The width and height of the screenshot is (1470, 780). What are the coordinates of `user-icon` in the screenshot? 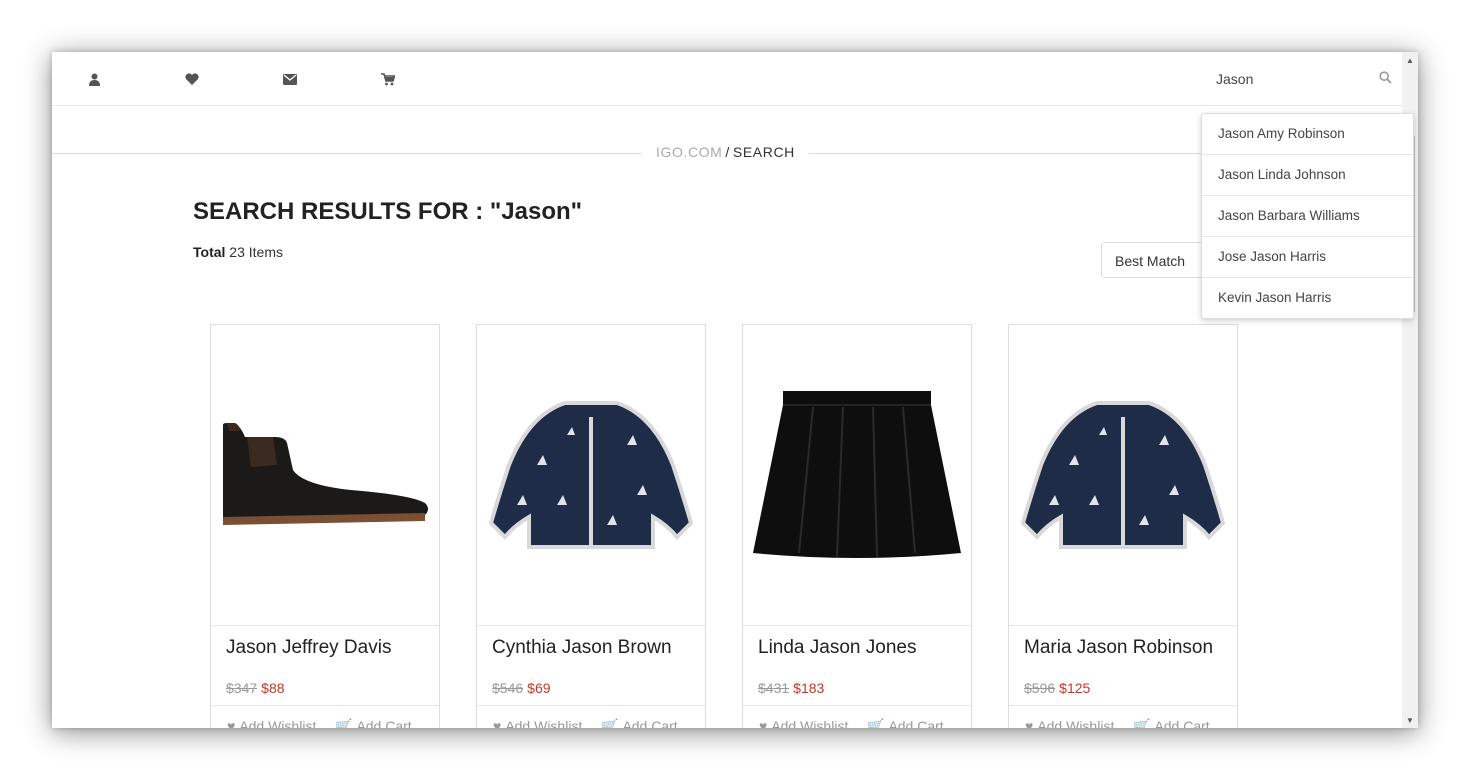 It's located at (94, 79).